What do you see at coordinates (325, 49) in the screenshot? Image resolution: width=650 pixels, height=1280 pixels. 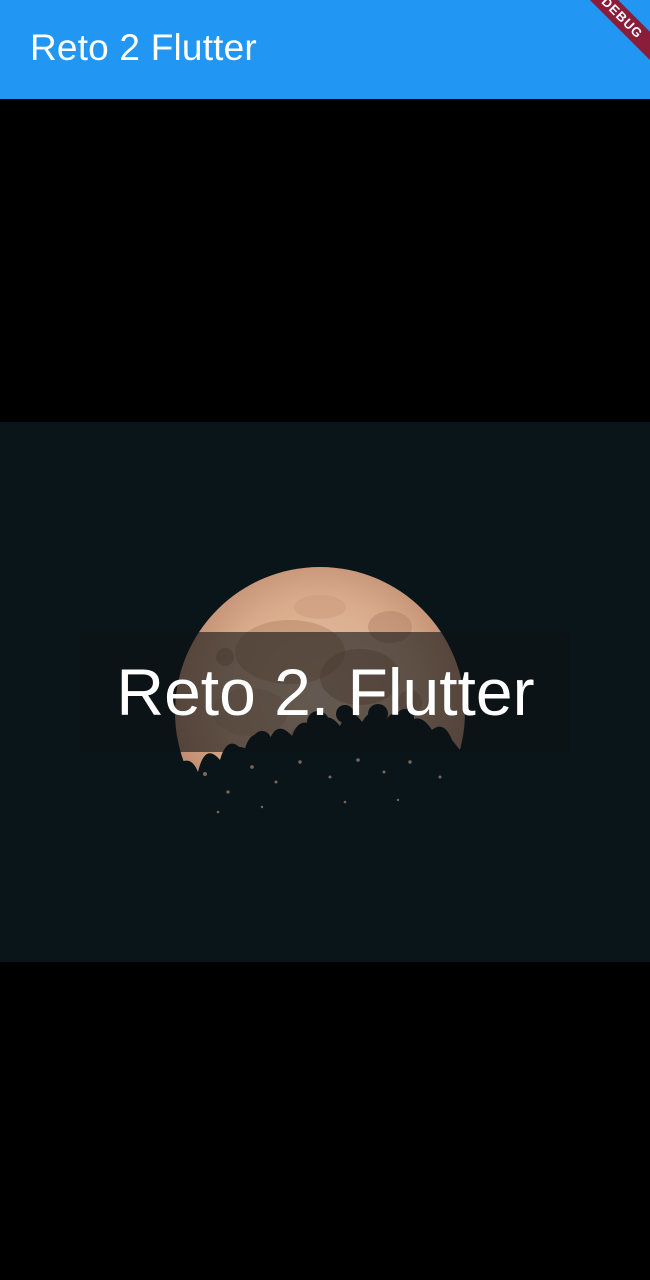 I see `app-bar: Reto 2 Flutter` at bounding box center [325, 49].